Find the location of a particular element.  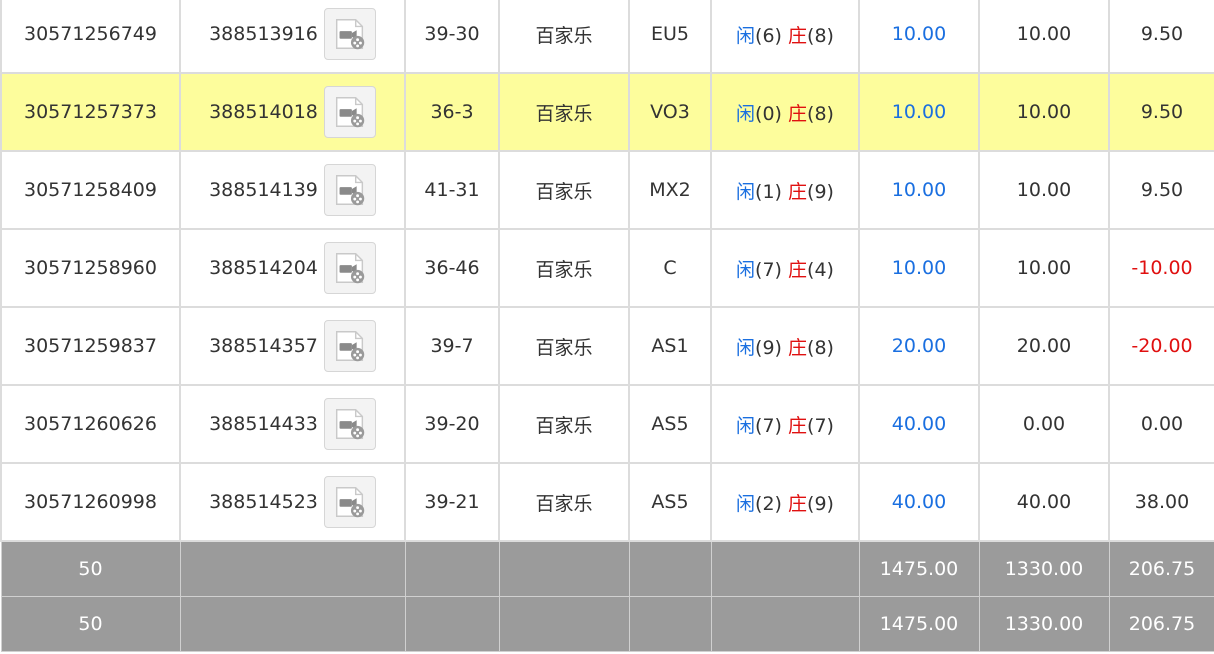

order-id-cell: 30571256749 is located at coordinates (90, 37).